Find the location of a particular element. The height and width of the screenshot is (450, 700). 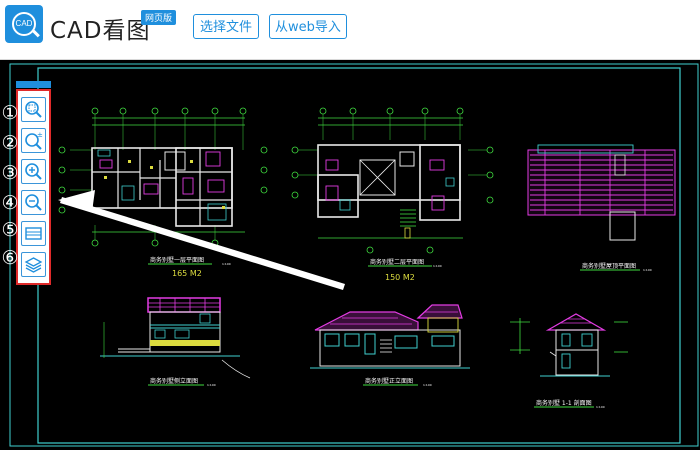

side-scale: 1:100 is located at coordinates (211, 385).